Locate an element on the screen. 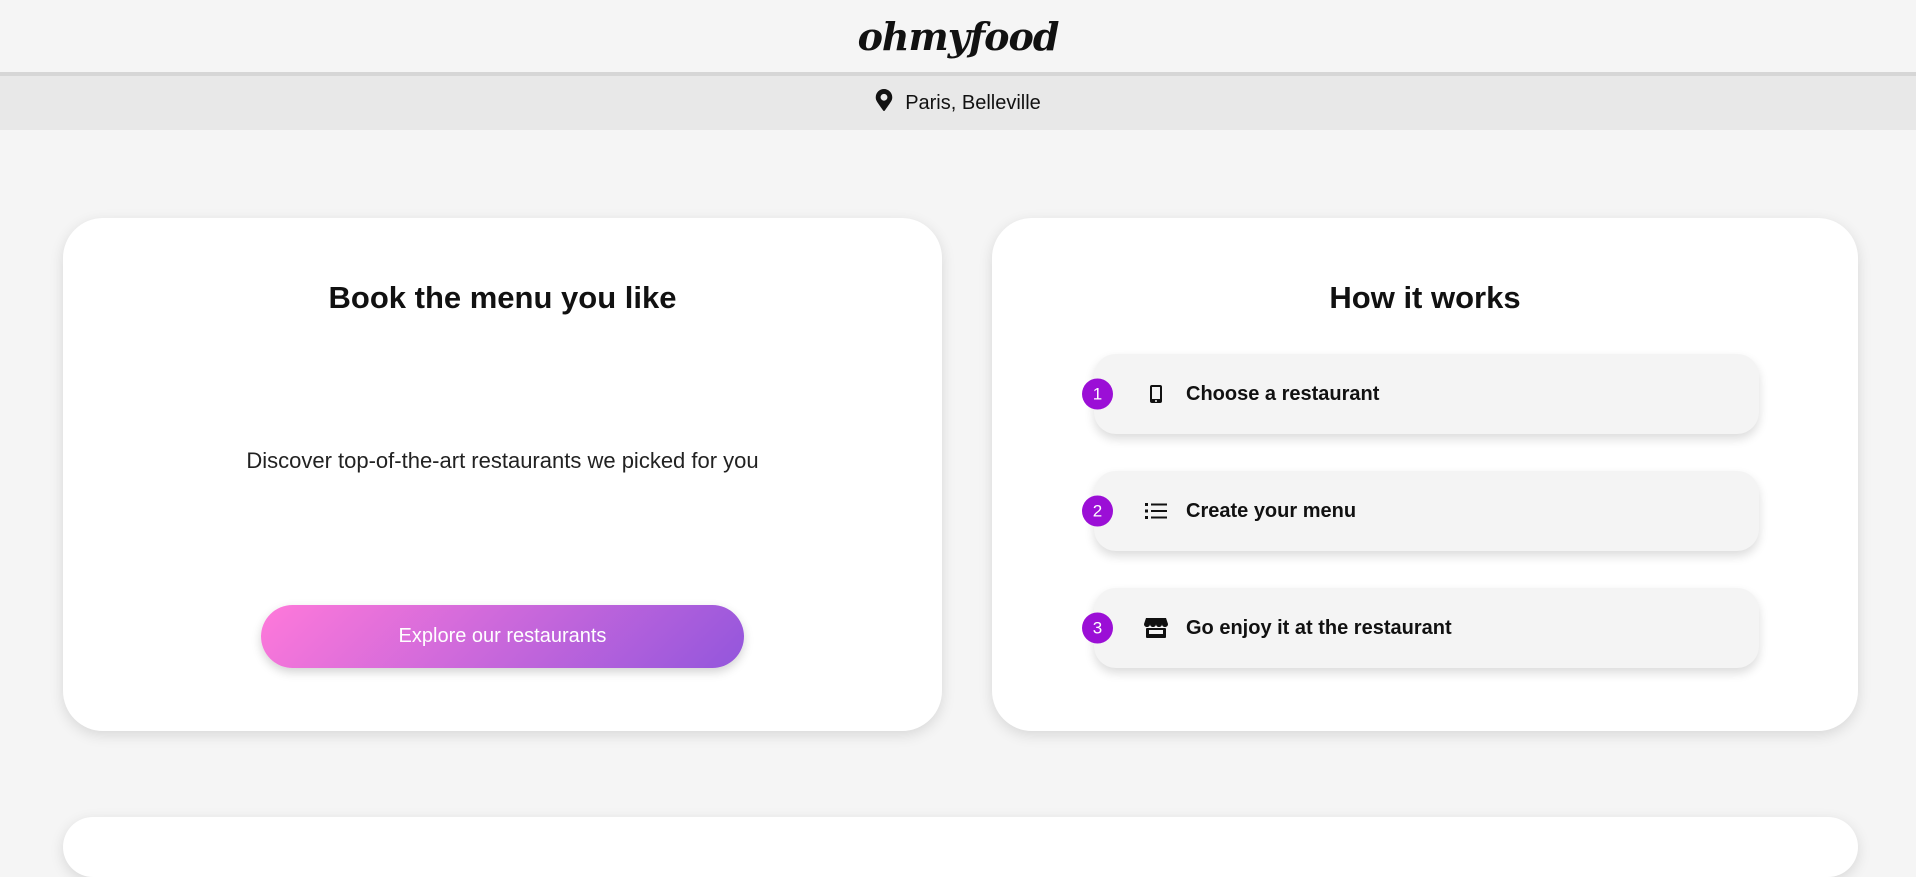 The height and width of the screenshot is (877, 1916). site-header: ohmyfood is located at coordinates (958, 38).